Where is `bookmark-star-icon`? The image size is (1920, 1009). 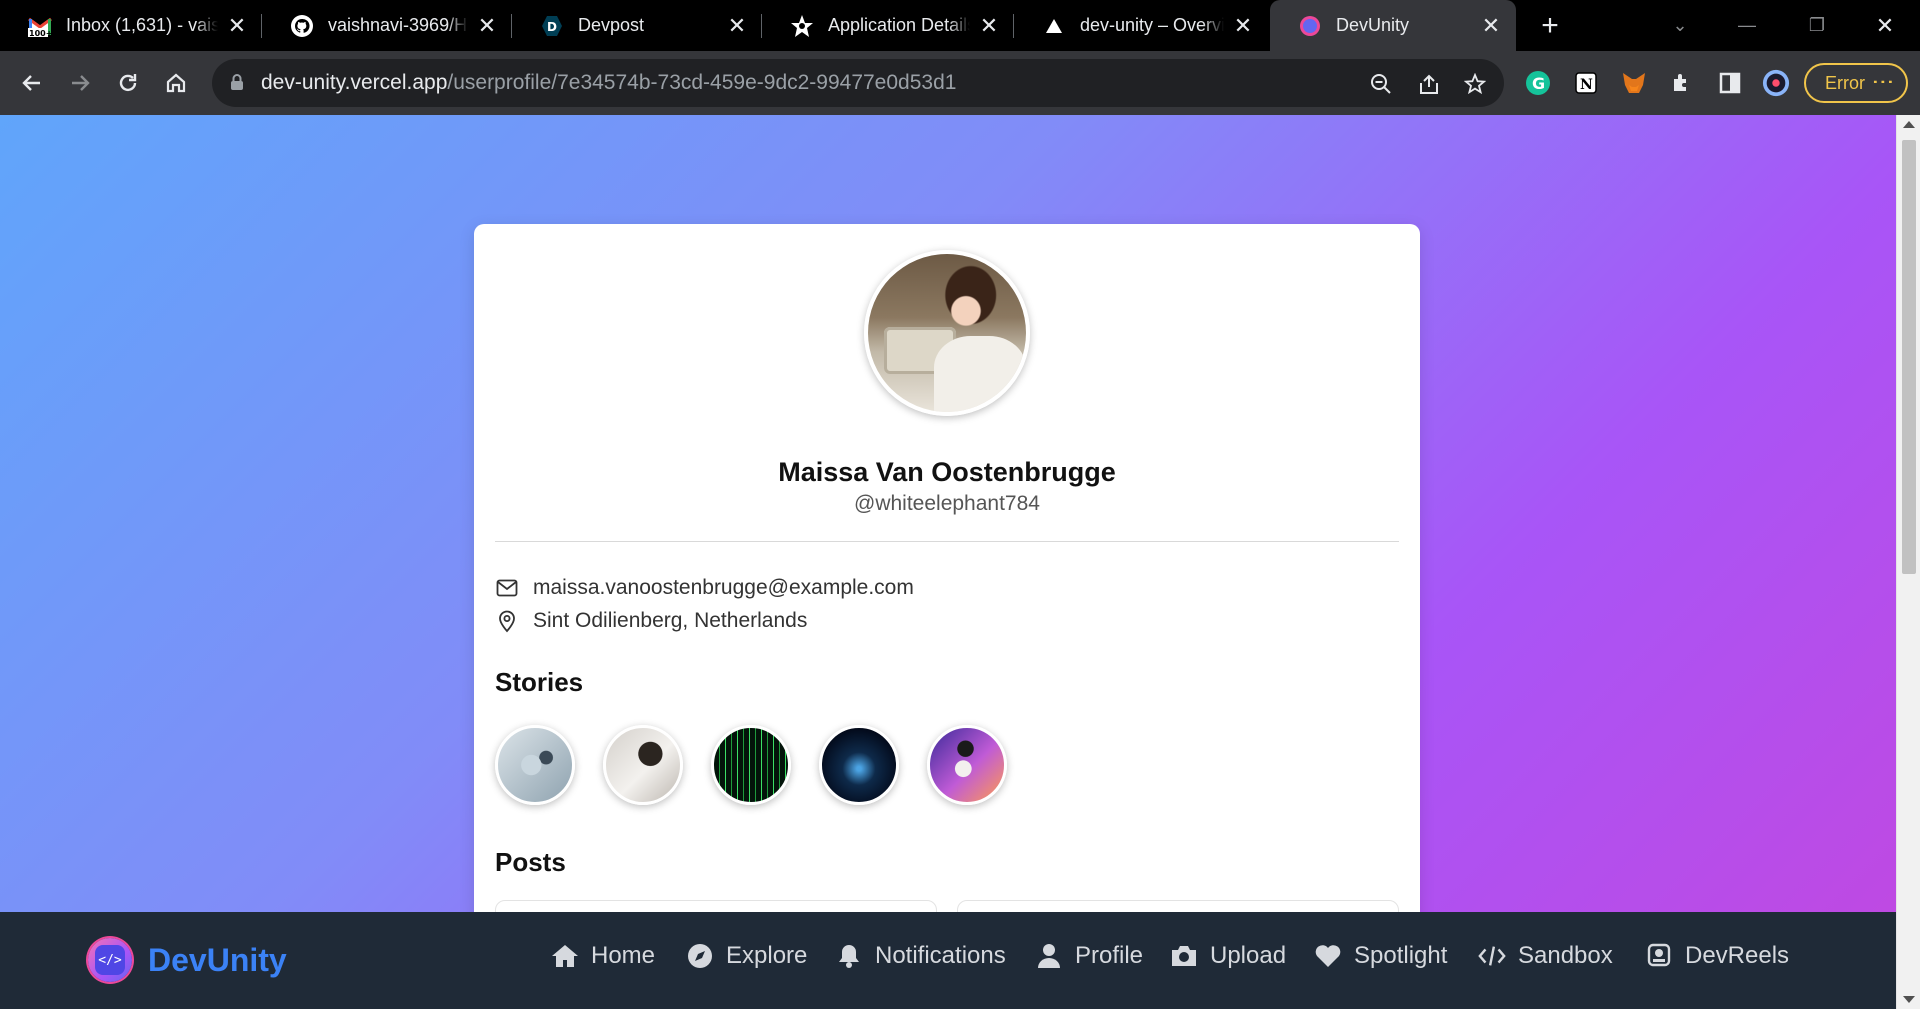 bookmark-star-icon is located at coordinates (1475, 84).